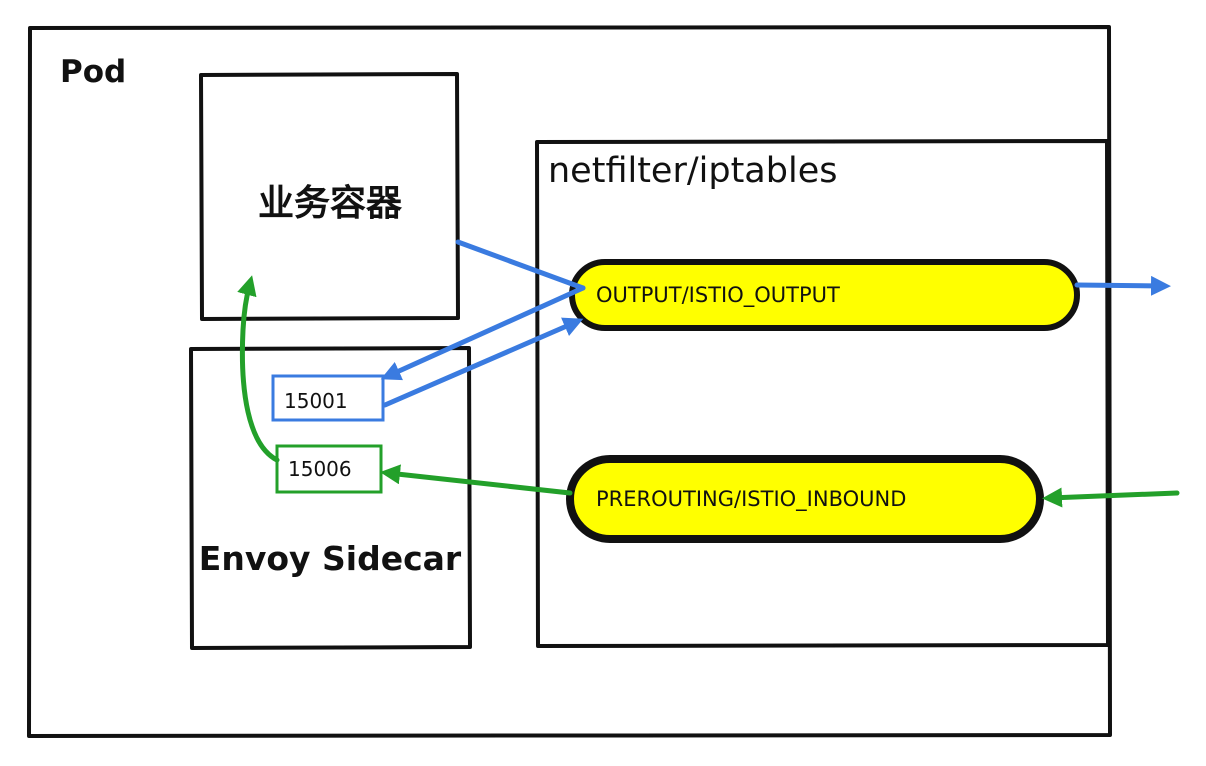 This screenshot has width=1206, height=766. Describe the element at coordinates (693, 171) in the screenshot. I see `netfilter-label: netfilter/iptables` at that location.